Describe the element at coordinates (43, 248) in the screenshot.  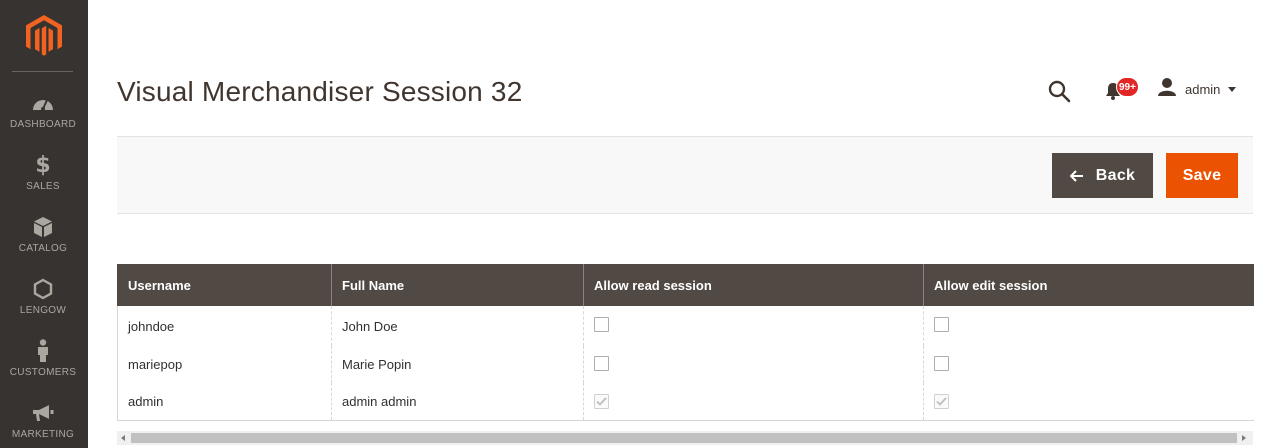
I see `sidebar-item-label: CATALOG` at that location.